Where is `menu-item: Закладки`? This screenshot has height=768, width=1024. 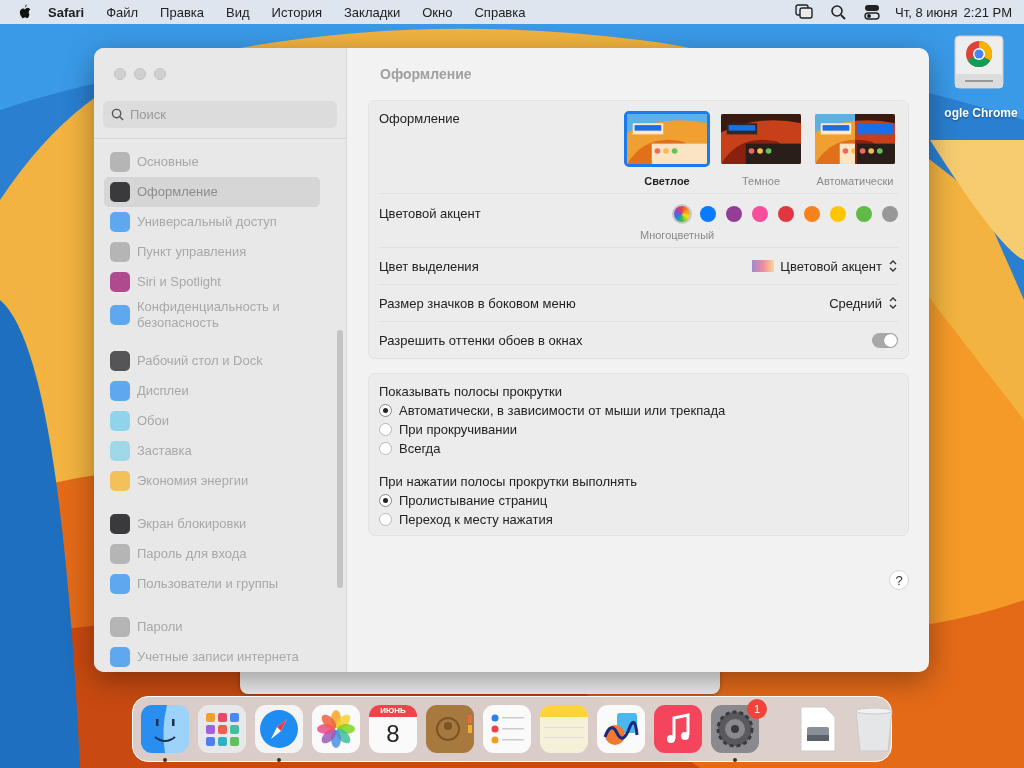 menu-item: Закладки is located at coordinates (372, 12).